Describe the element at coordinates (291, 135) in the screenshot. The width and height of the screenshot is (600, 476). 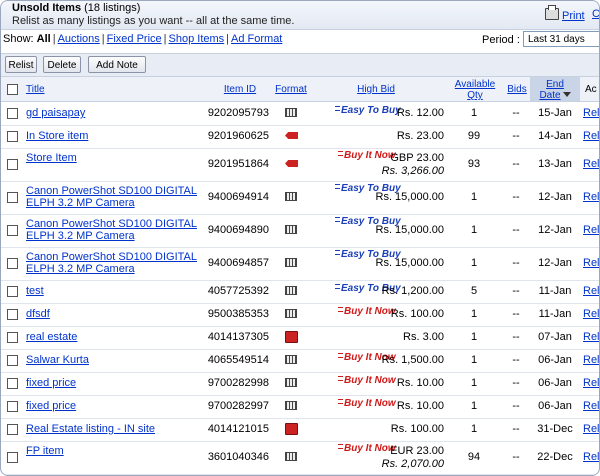
I see `store-tag-icon` at that location.